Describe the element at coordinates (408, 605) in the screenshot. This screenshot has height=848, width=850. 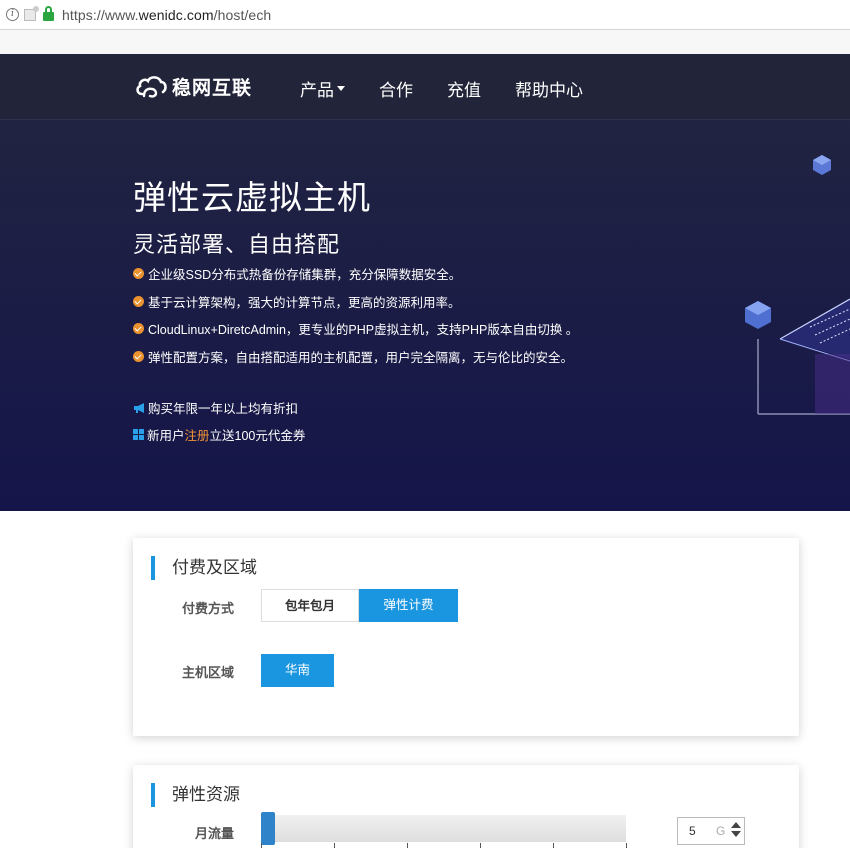
I see `payment-option-elastic-billing: 弹性计费` at that location.